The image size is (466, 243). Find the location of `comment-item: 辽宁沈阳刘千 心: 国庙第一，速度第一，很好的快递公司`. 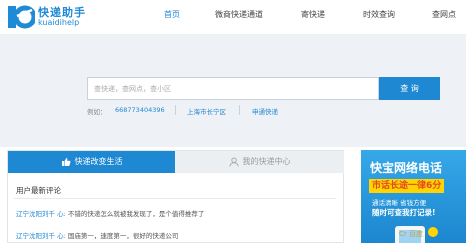

comment-item: 辽宁沈阳刘千 心: 国庙第一，速度第一，很好的快递公司 is located at coordinates (97, 235).